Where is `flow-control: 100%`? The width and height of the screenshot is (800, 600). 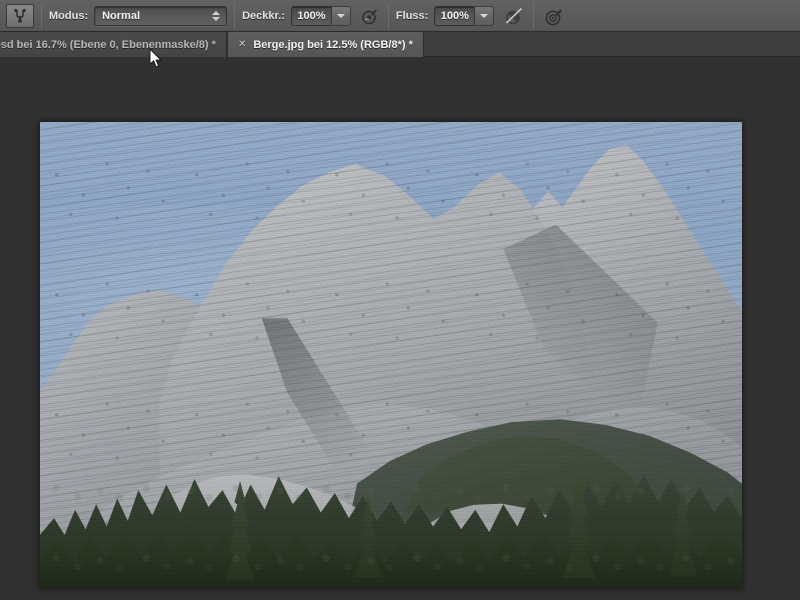
flow-control: 100% is located at coordinates (464, 15).